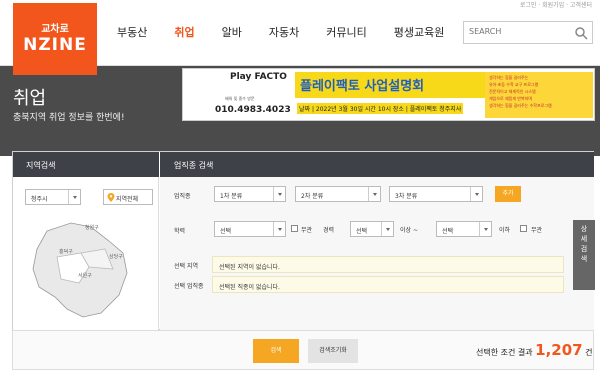 The height and width of the screenshot is (379, 600). Describe the element at coordinates (534, 350) in the screenshot. I see `result-summary: 선택한 조건 결과 1,207 건` at that location.